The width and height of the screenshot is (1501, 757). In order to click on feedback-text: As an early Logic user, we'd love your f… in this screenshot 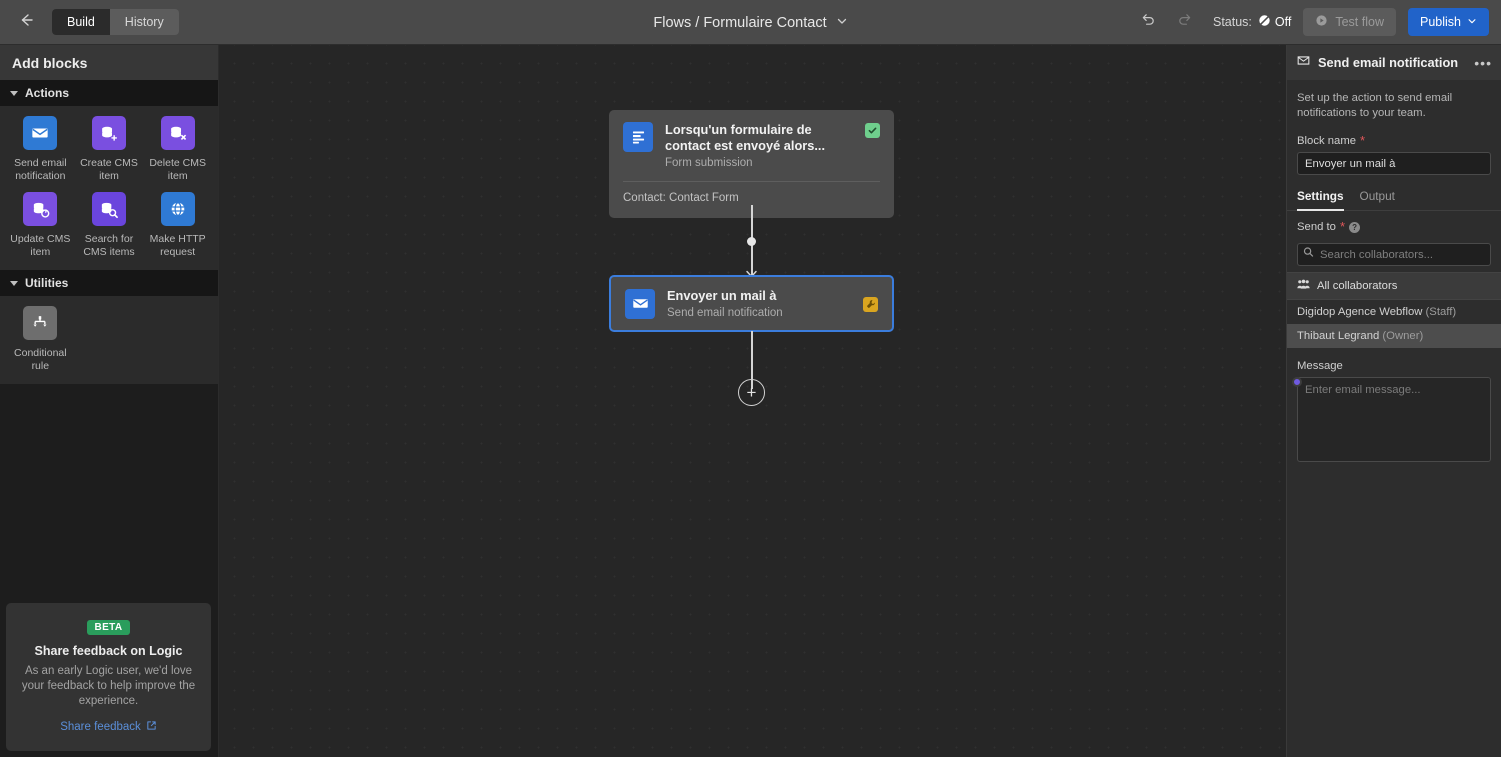, I will do `click(108, 686)`.